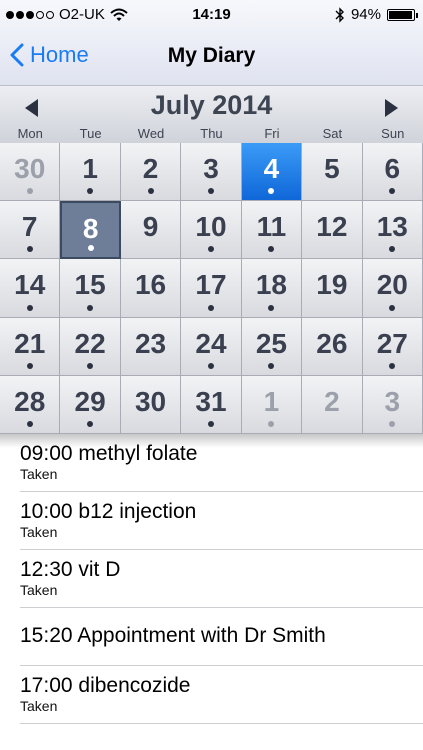 The width and height of the screenshot is (423, 750). I want to click on calendar-day: 10, so click(211, 230).